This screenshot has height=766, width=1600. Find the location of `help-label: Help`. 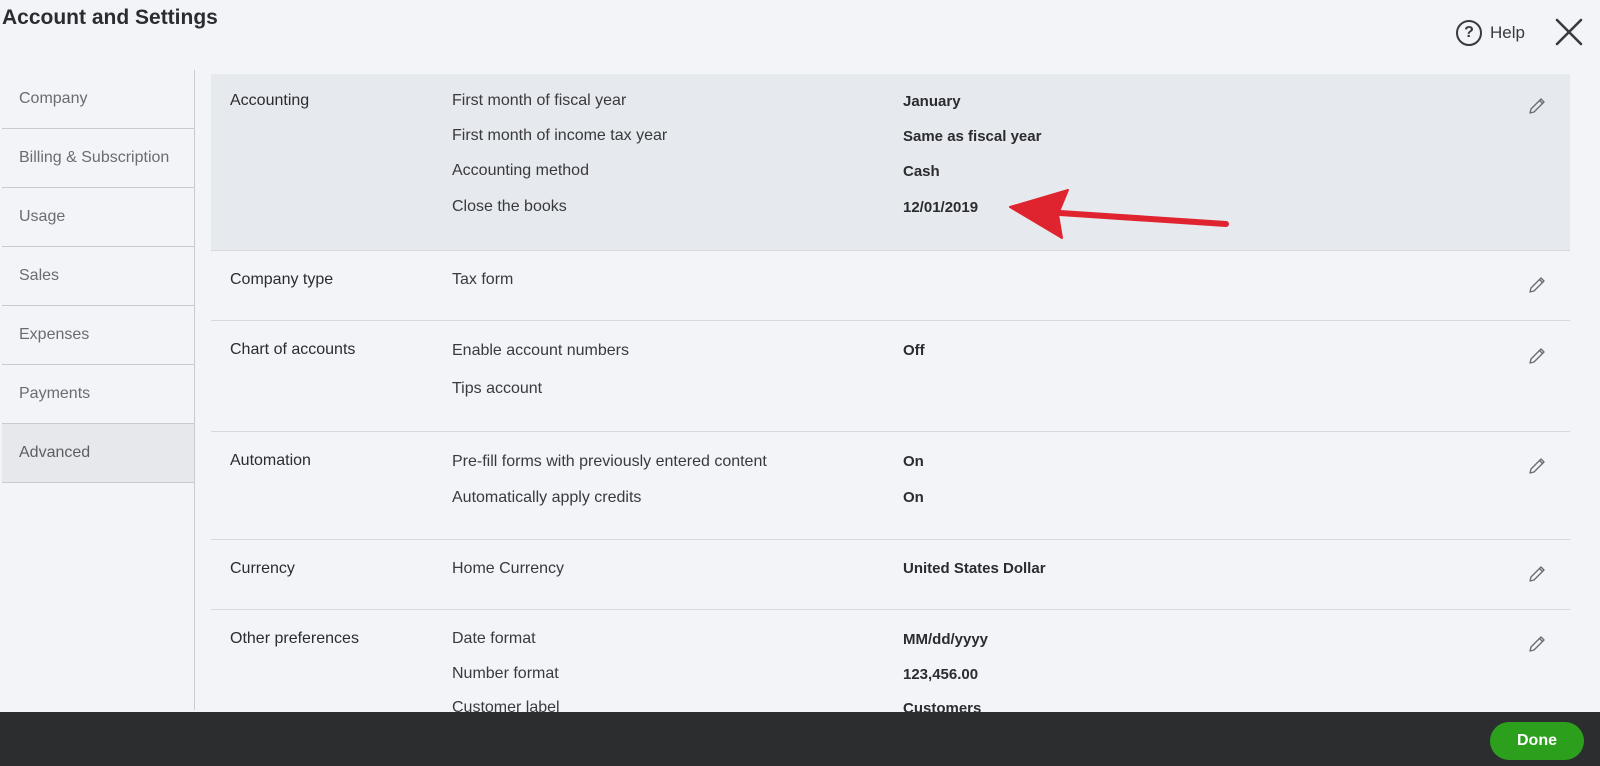

help-label: Help is located at coordinates (1507, 32).